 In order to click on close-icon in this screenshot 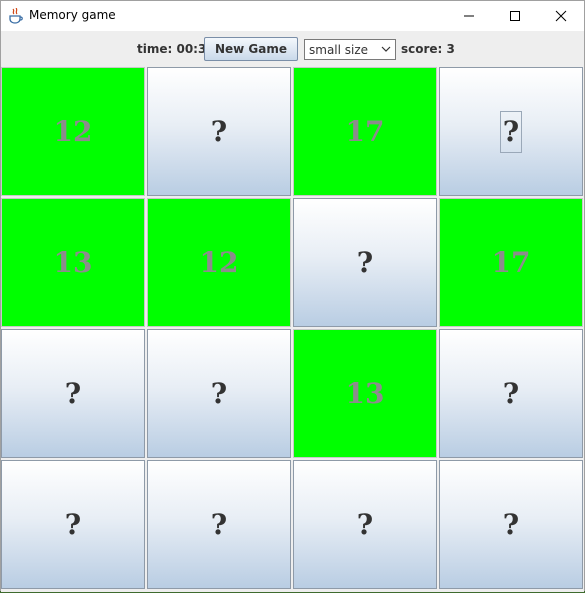, I will do `click(561, 16)`.